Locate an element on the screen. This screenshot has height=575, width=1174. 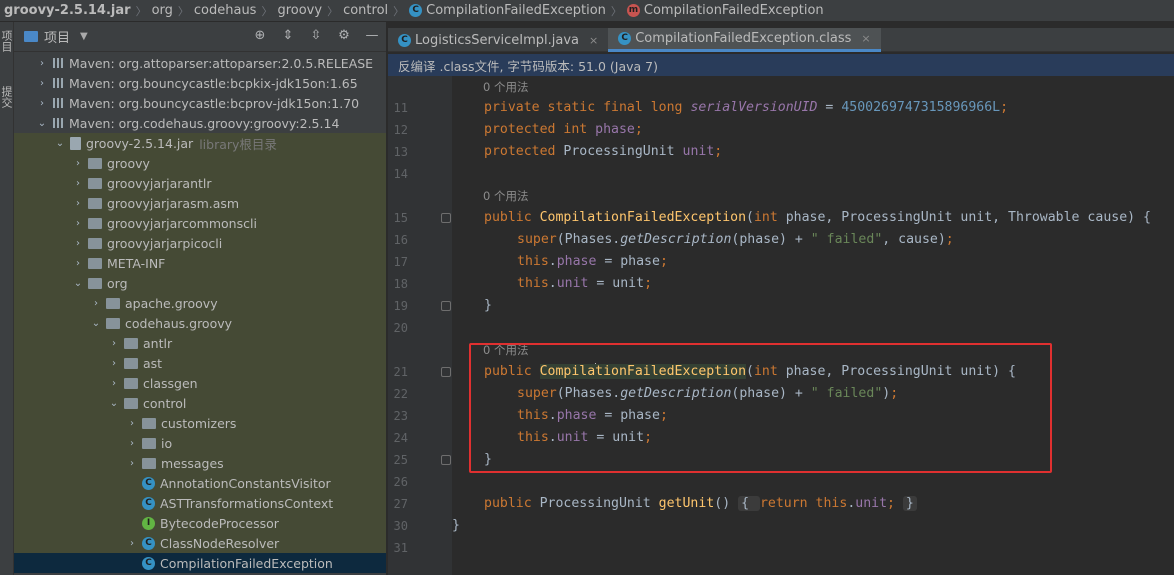
breadcrumb-class: CompilationFailedException is located at coordinates (507, 10).